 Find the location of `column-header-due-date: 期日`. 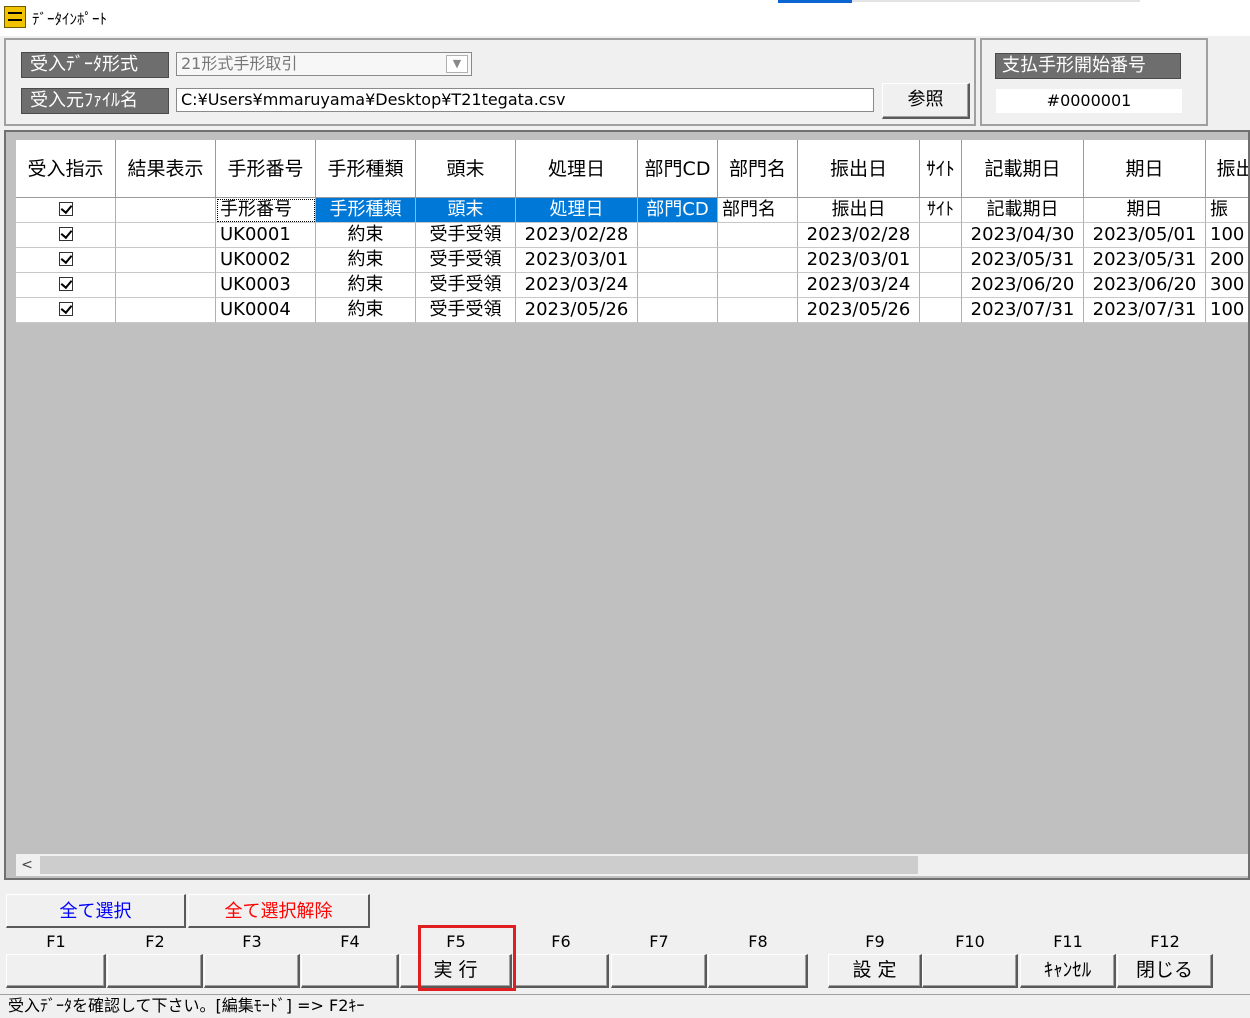

column-header-due-date: 期日 is located at coordinates (1145, 169).